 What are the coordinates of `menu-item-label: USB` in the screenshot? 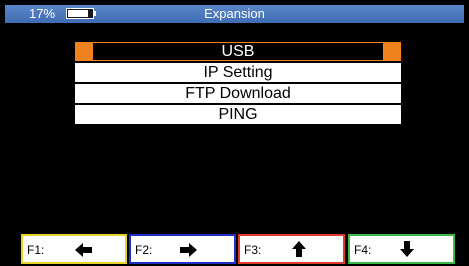 It's located at (238, 51).